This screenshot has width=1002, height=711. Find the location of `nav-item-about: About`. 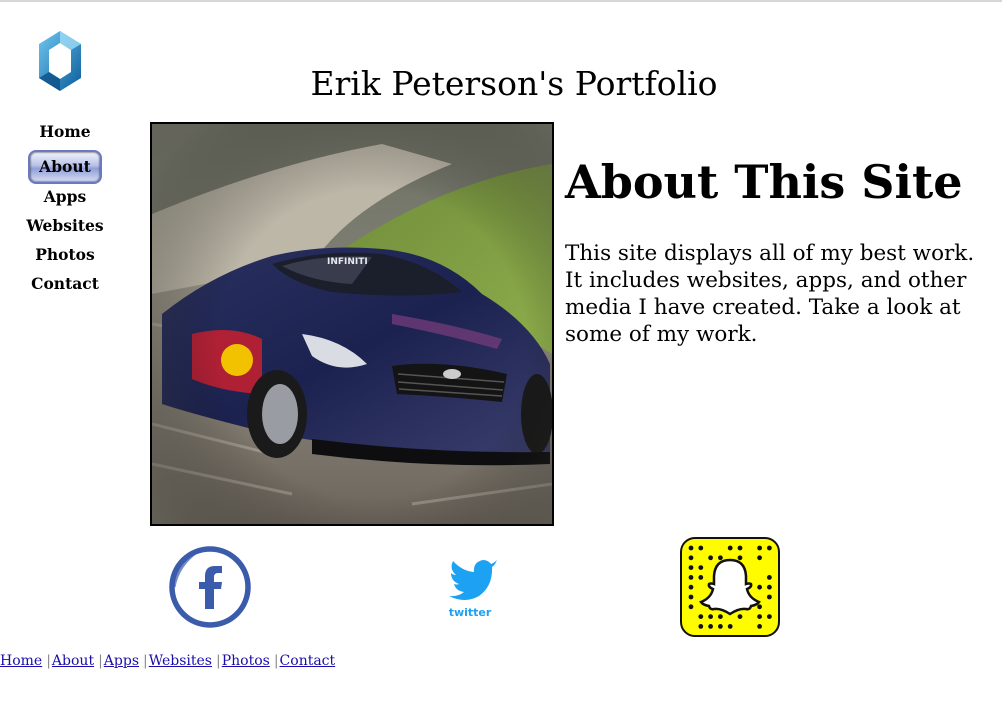

nav-item-about: About is located at coordinates (65, 167).